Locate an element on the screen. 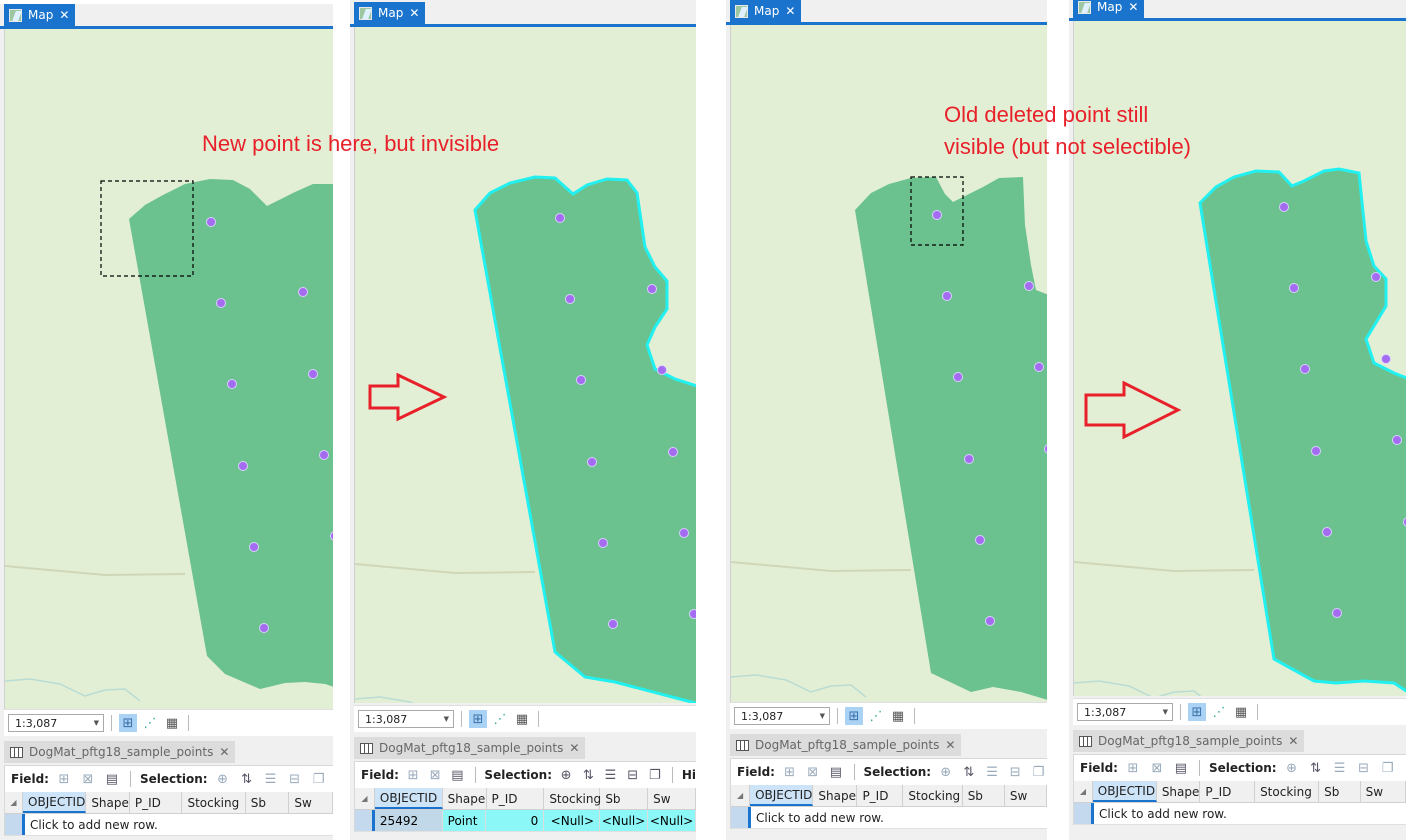  cell-objectid: 25492 is located at coordinates (408, 820).